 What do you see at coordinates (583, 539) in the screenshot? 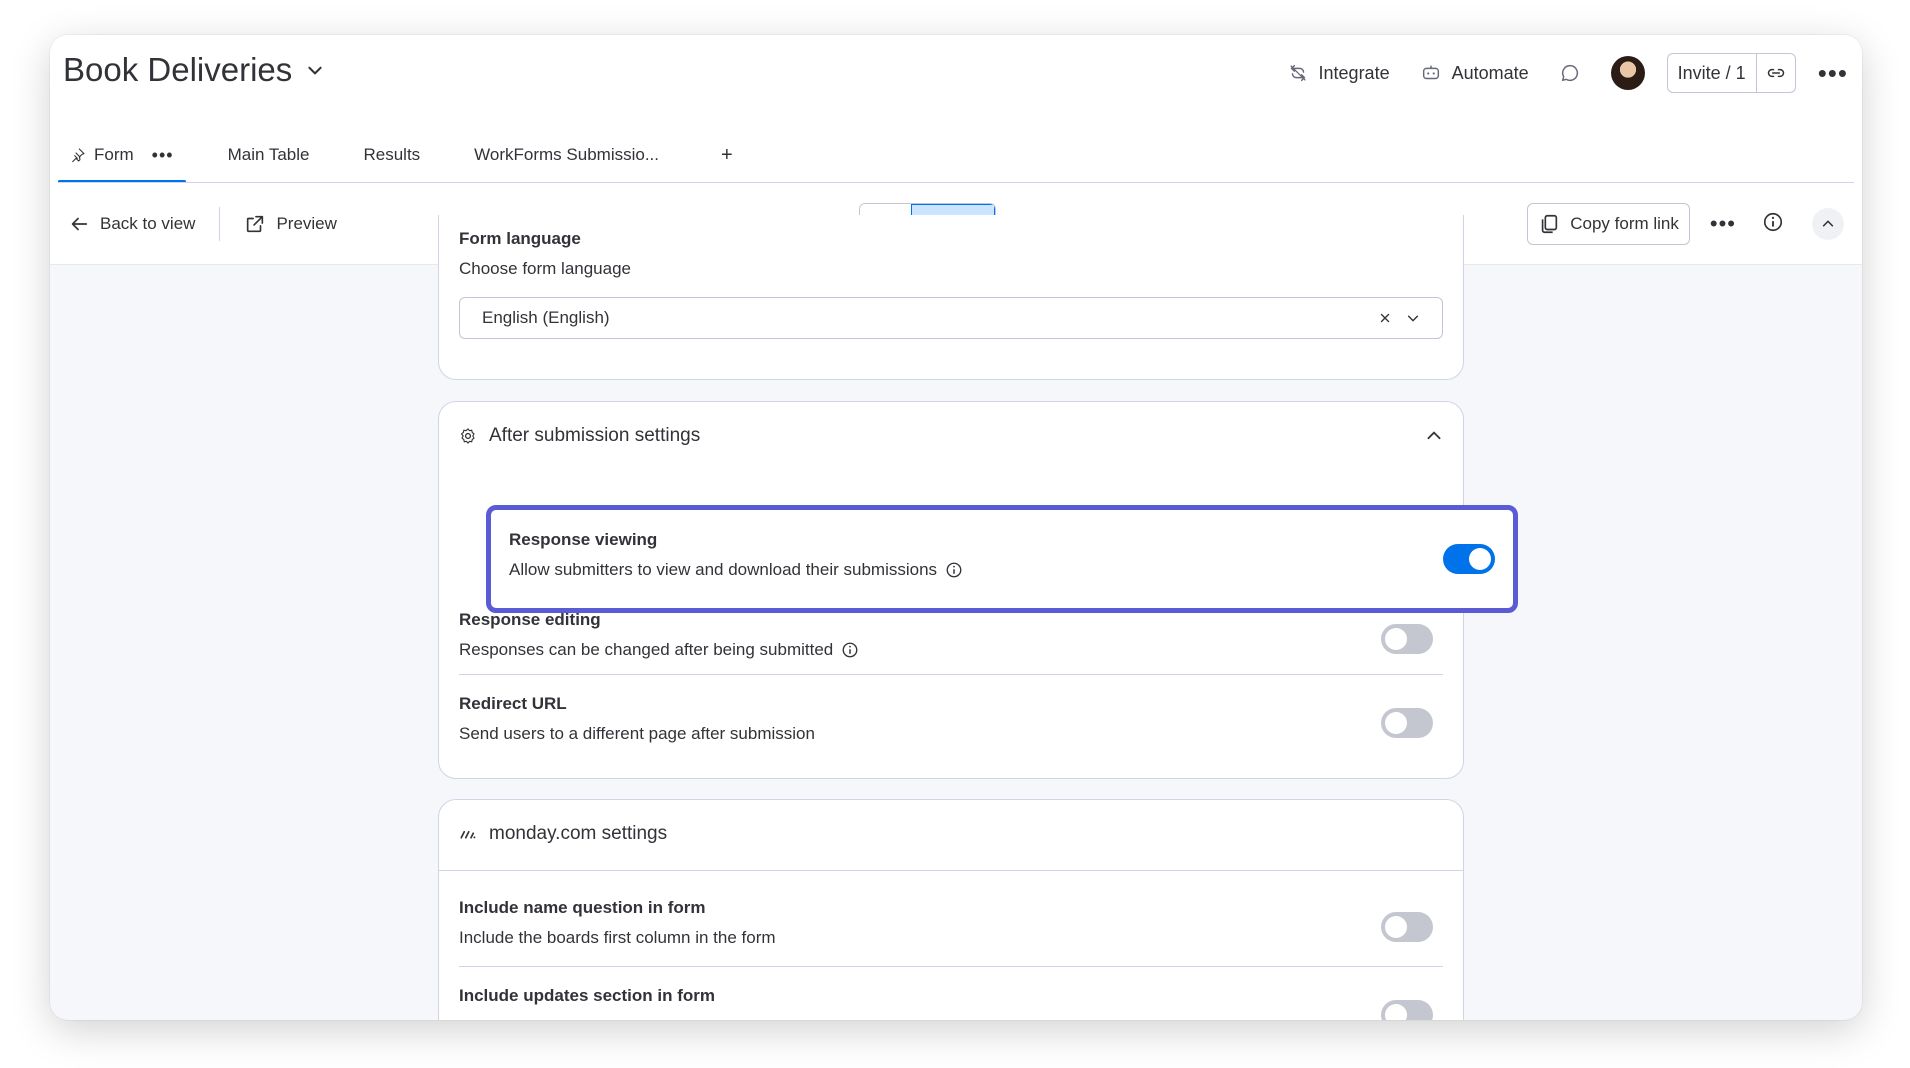
I see `response-viewing-title: Response viewing` at bounding box center [583, 539].